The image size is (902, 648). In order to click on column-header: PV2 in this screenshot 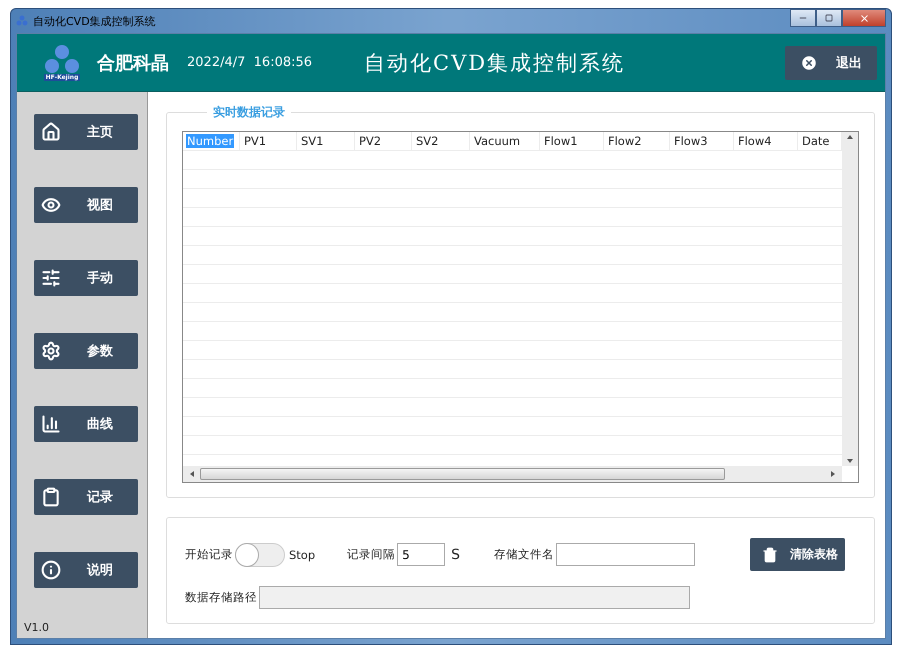, I will do `click(370, 141)`.